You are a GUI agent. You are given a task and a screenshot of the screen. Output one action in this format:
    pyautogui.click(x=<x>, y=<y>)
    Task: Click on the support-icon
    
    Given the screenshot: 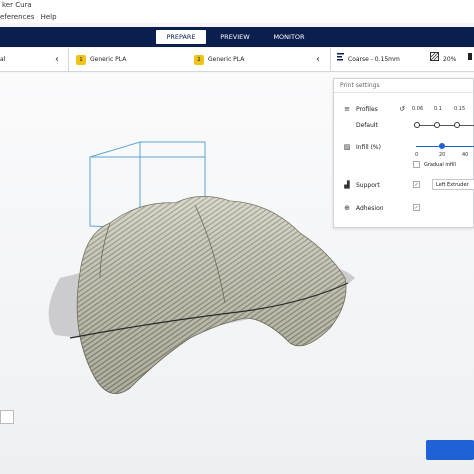 What is the action you would take?
    pyautogui.click(x=471, y=60)
    